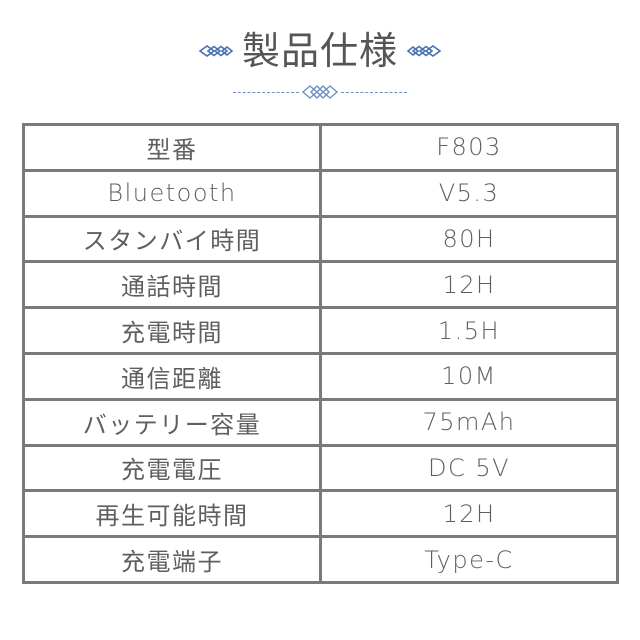 This screenshot has height=640, width=640. What do you see at coordinates (469, 239) in the screenshot?
I see `spec-value: 80H` at bounding box center [469, 239].